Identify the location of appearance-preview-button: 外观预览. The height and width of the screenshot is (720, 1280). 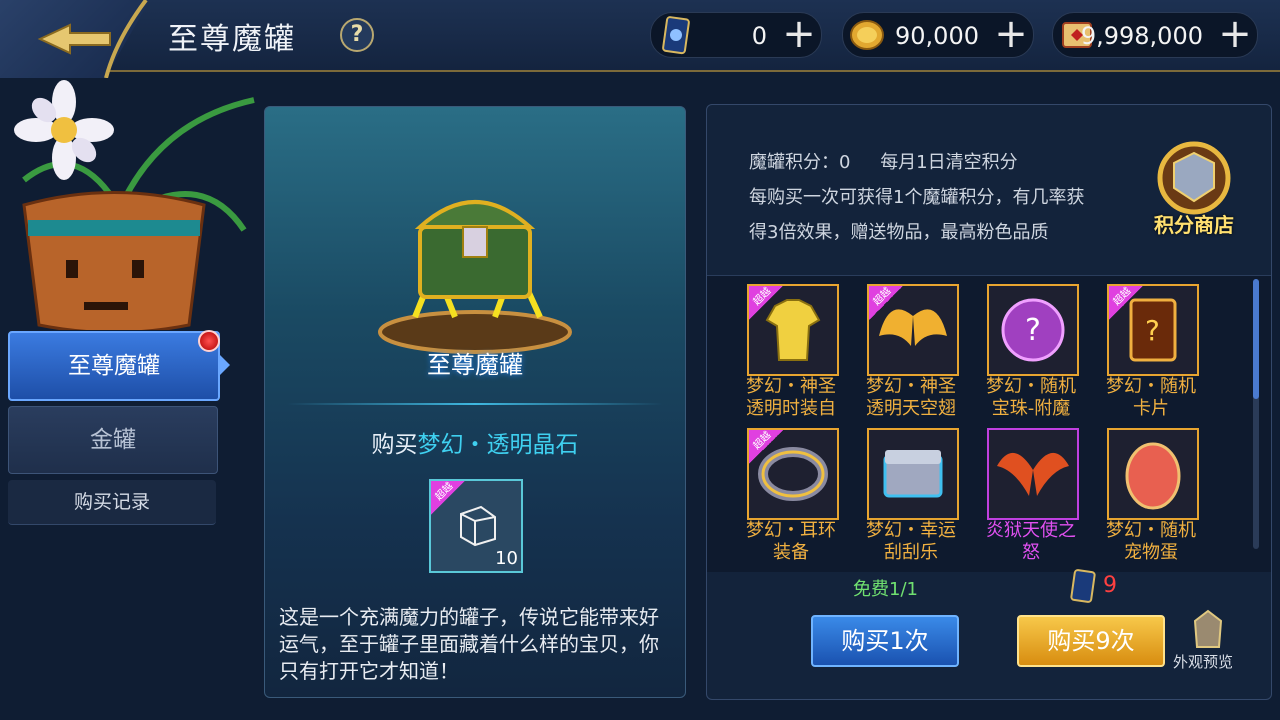
(1203, 661).